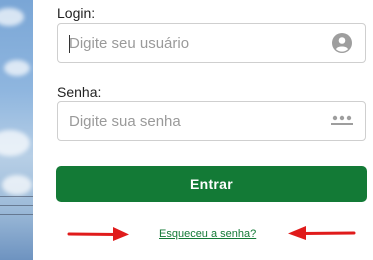 Image resolution: width=373 pixels, height=260 pixels. Describe the element at coordinates (98, 234) in the screenshot. I see `red-arrow-right-icon` at that location.